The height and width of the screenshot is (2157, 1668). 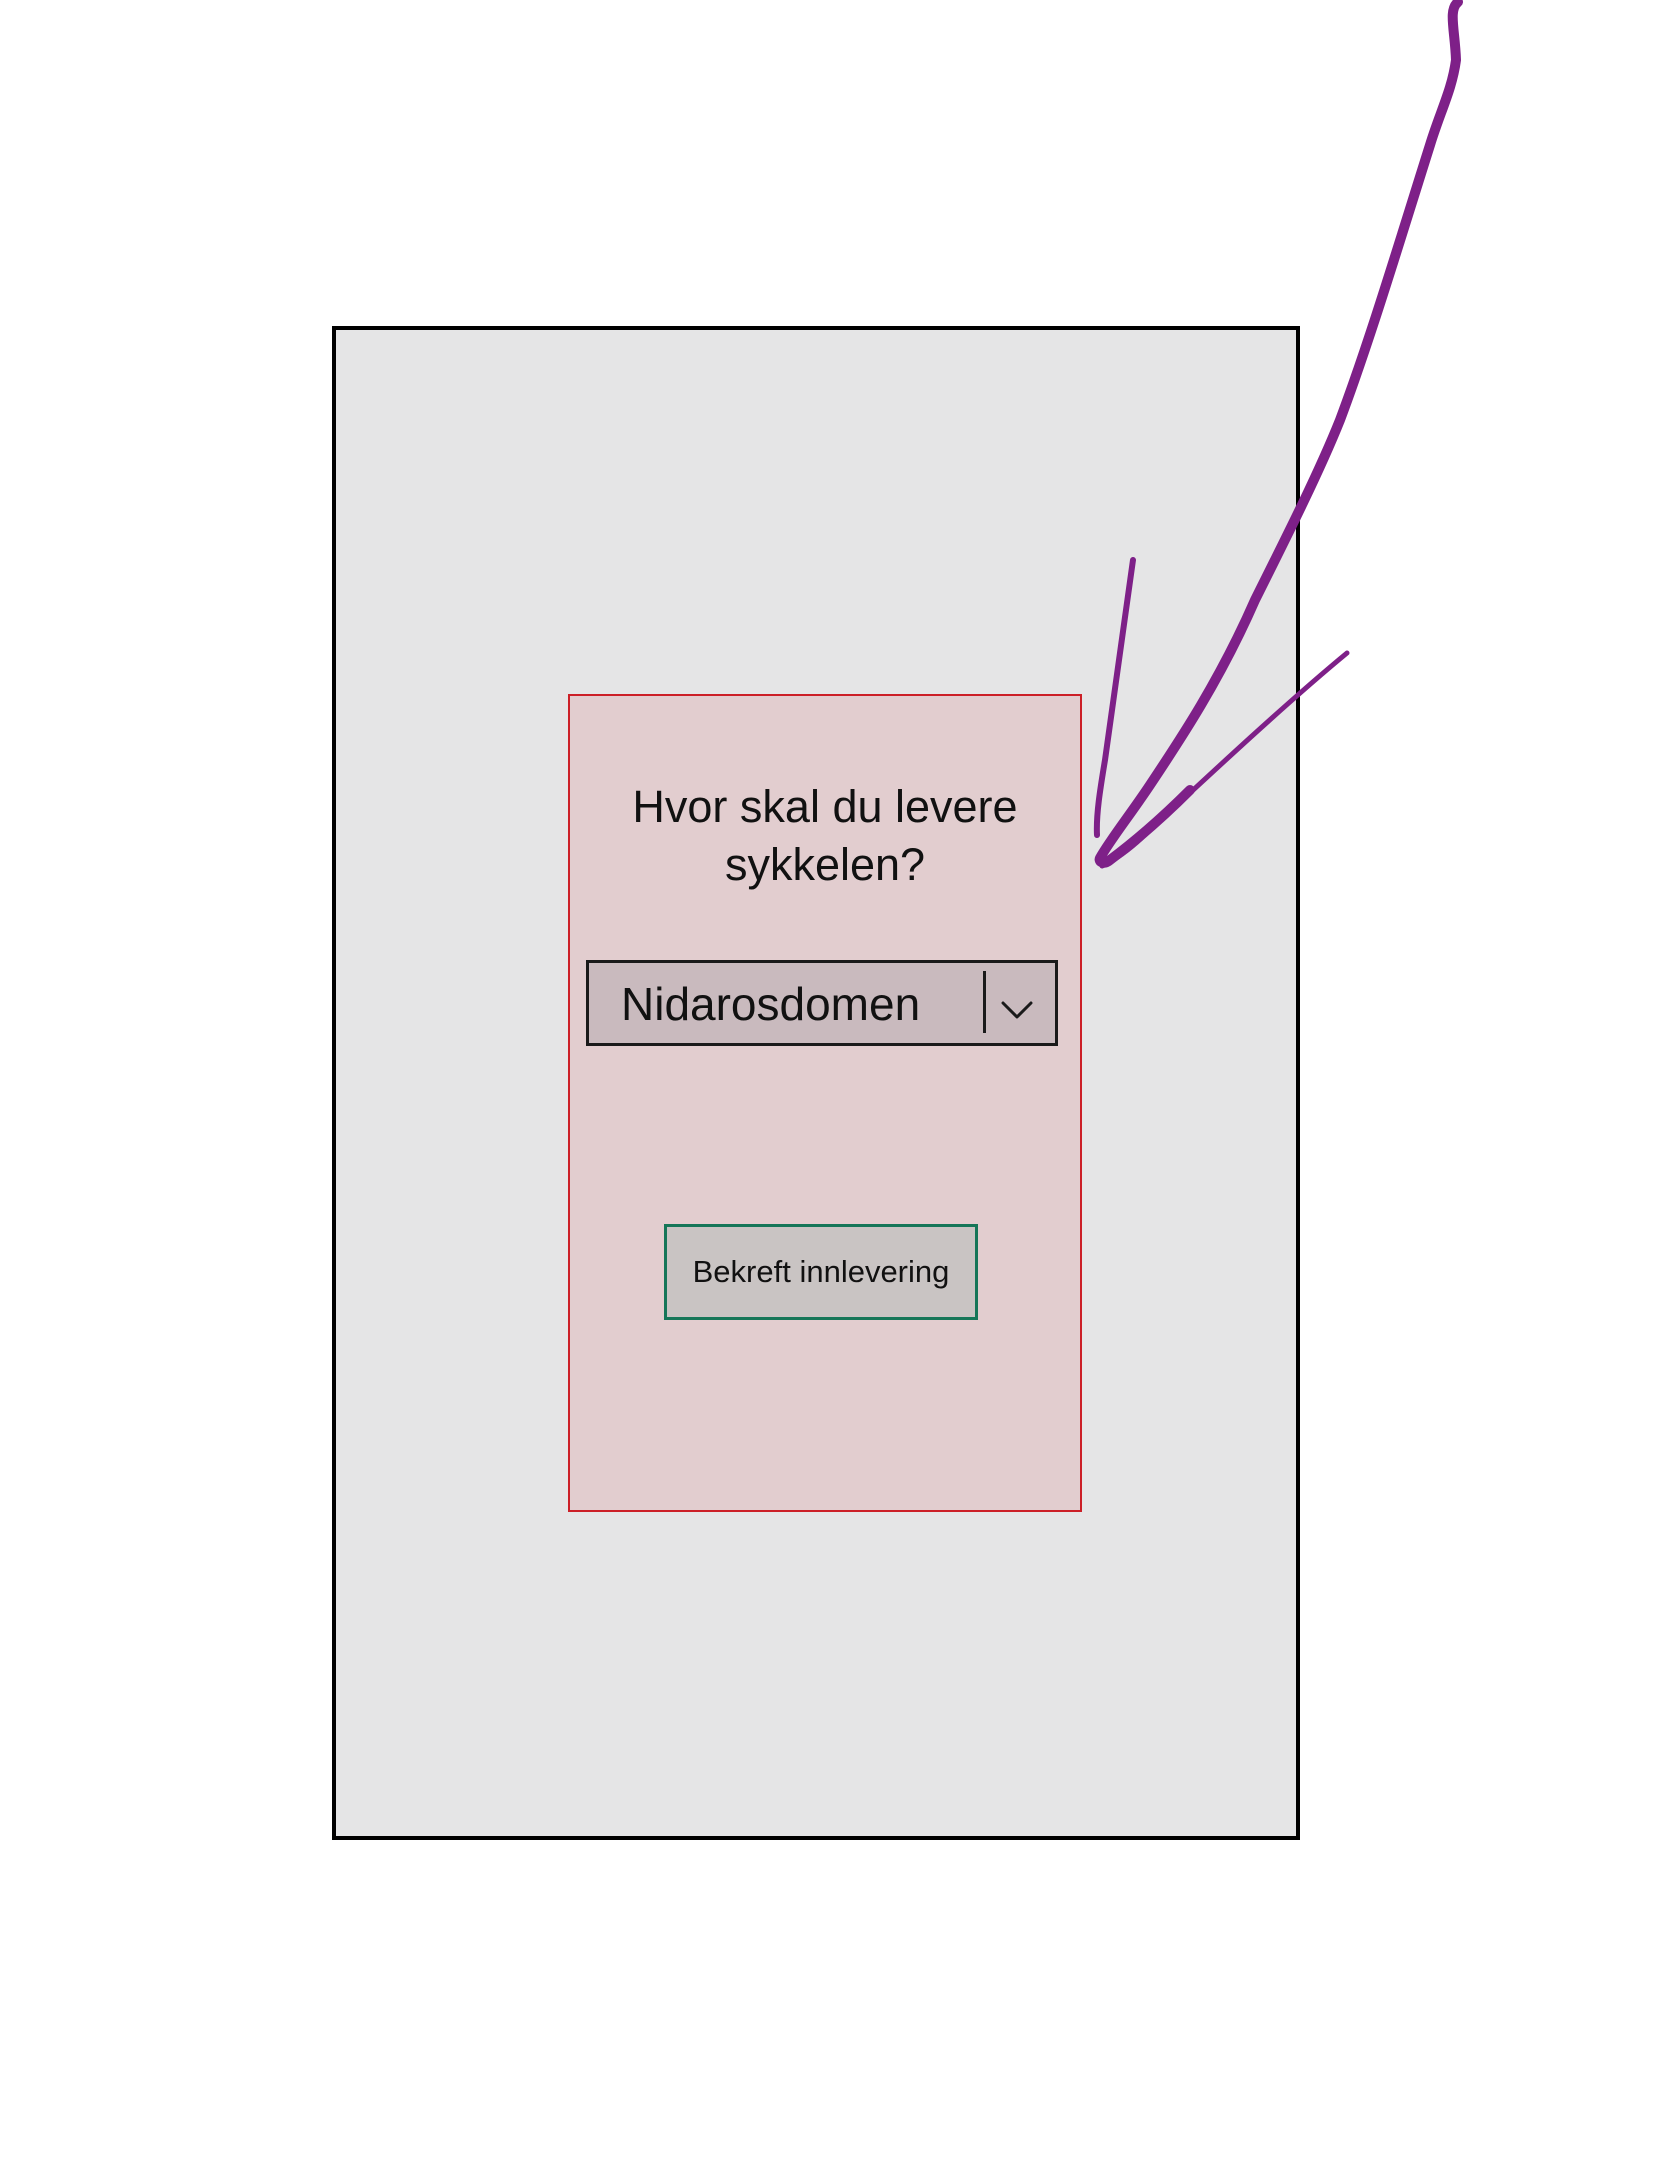 What do you see at coordinates (1017, 1009) in the screenshot?
I see `chevron-down-icon` at bounding box center [1017, 1009].